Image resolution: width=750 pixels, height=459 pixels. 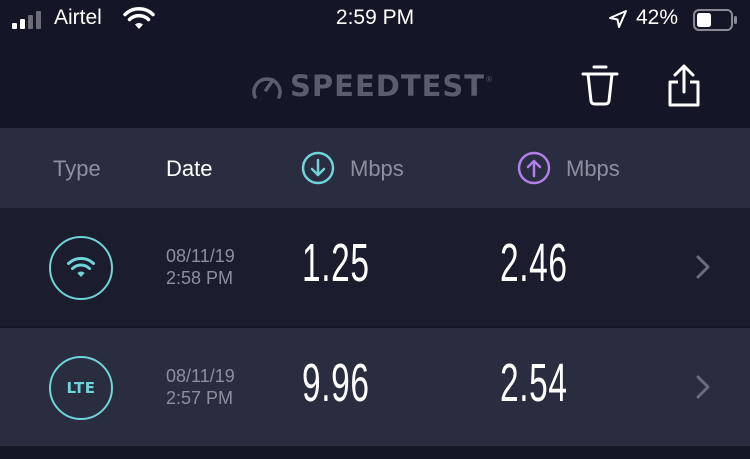 I want to click on trash-icon, so click(x=600, y=87).